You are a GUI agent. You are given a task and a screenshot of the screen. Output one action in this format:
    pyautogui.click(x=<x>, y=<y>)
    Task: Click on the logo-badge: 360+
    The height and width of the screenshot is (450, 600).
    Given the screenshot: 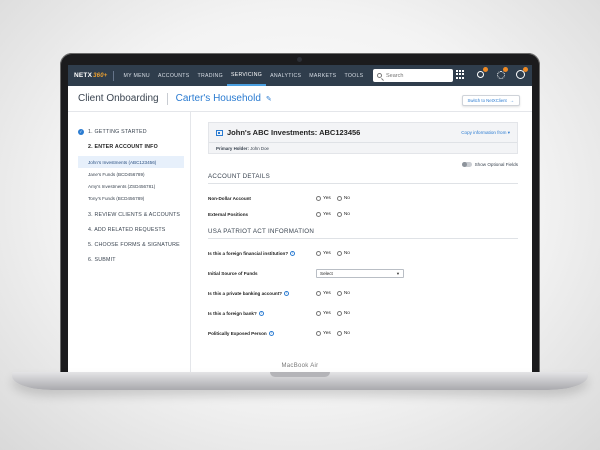 What is the action you would take?
    pyautogui.click(x=100, y=75)
    